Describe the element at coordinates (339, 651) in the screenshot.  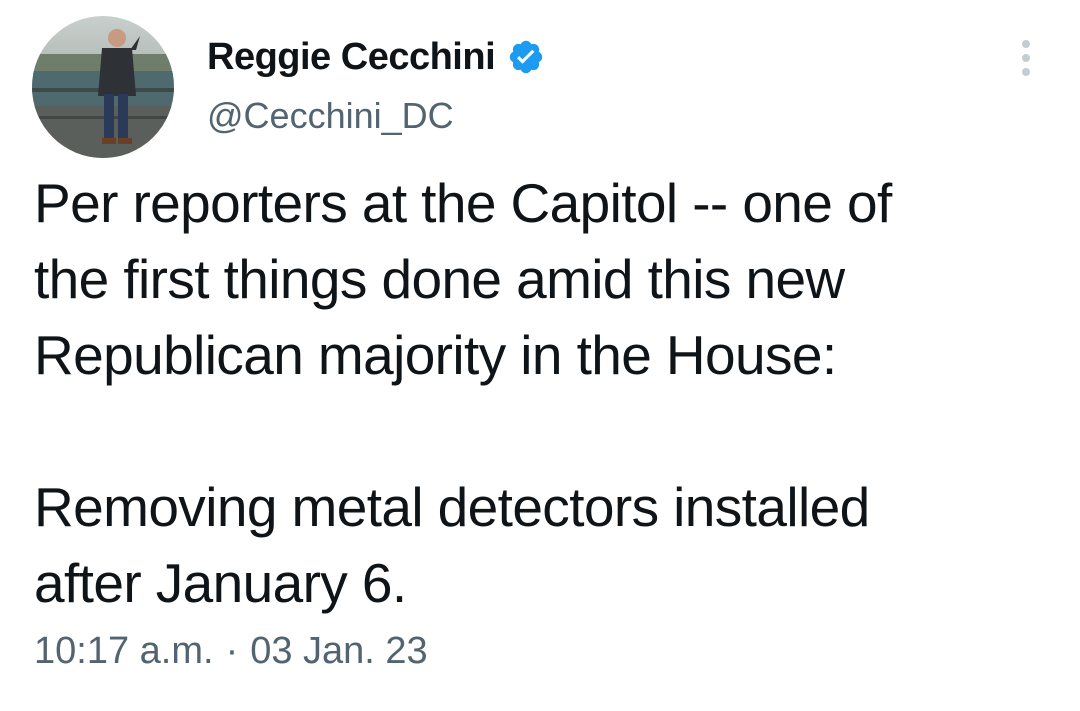
I see `tweet-date: 03 Jan. 23` at that location.